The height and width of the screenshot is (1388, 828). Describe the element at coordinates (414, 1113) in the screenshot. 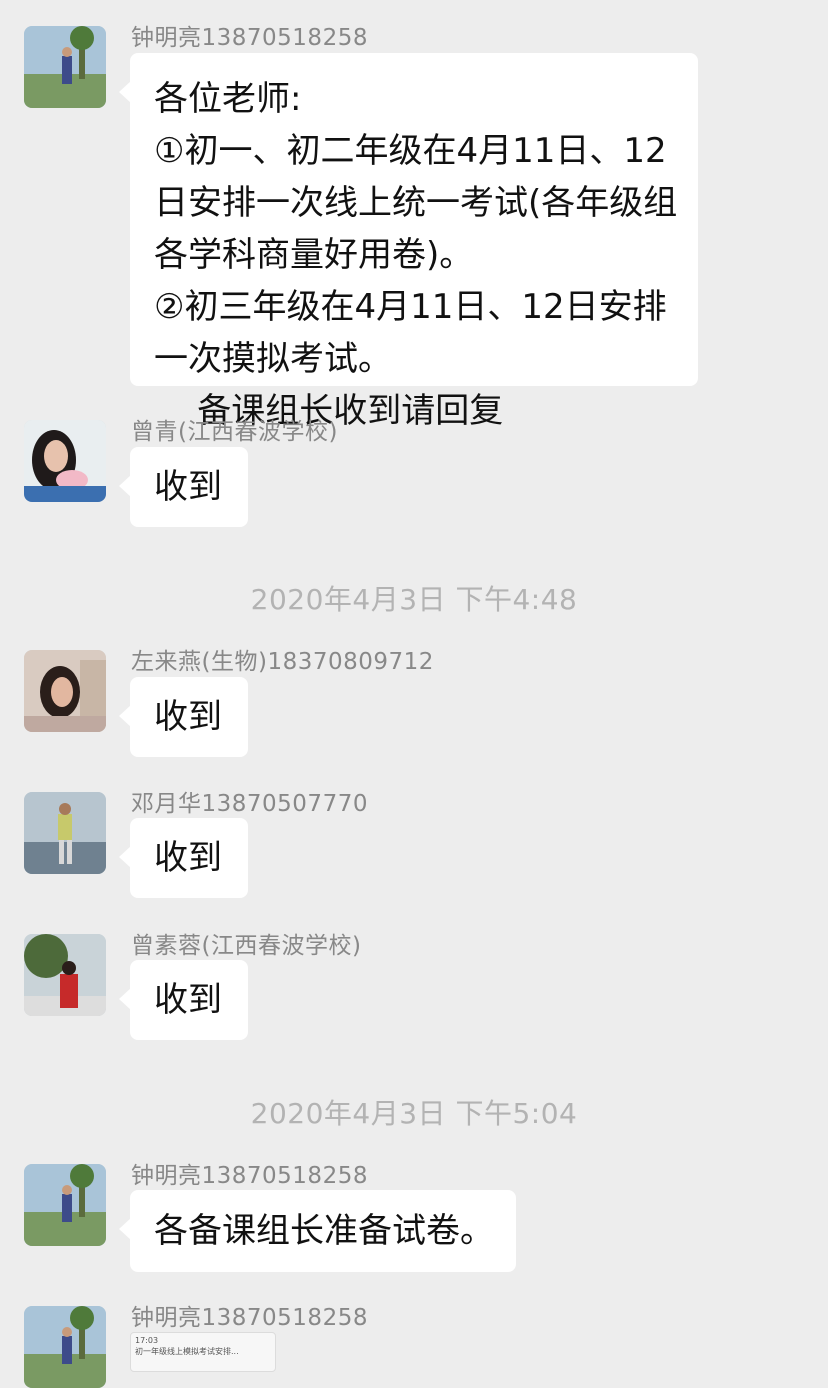

I see `timestamp: 2020年4月3日 下午5:04` at that location.